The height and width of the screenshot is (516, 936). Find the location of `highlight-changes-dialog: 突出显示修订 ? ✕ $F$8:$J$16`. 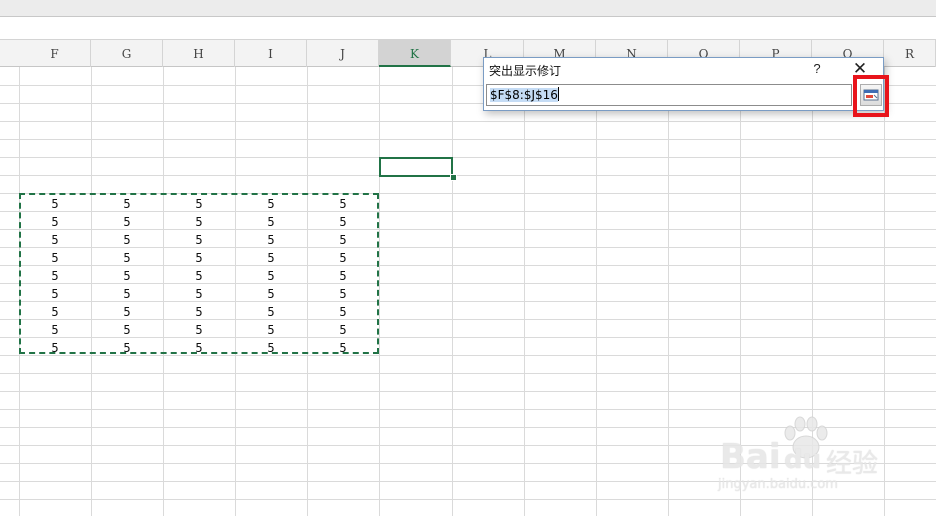

highlight-changes-dialog: 突出显示修订 ? ✕ $F$8:$J$16 is located at coordinates (683, 84).